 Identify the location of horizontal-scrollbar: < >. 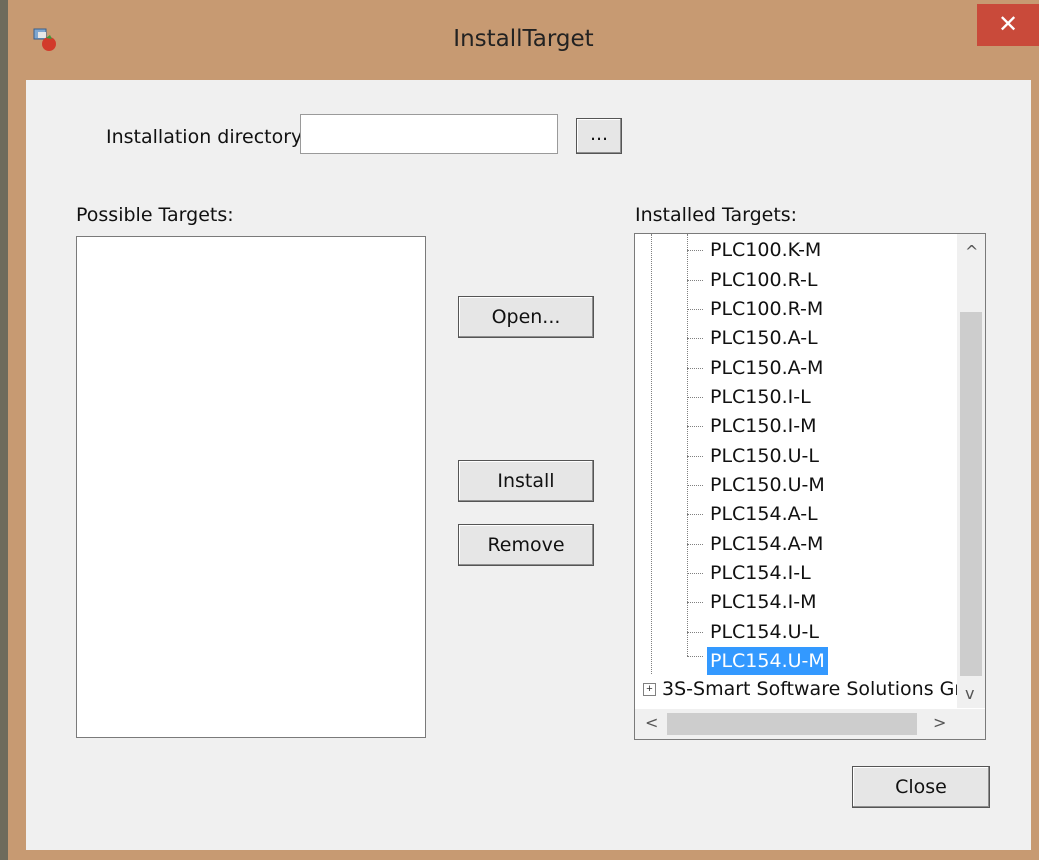
(796, 724).